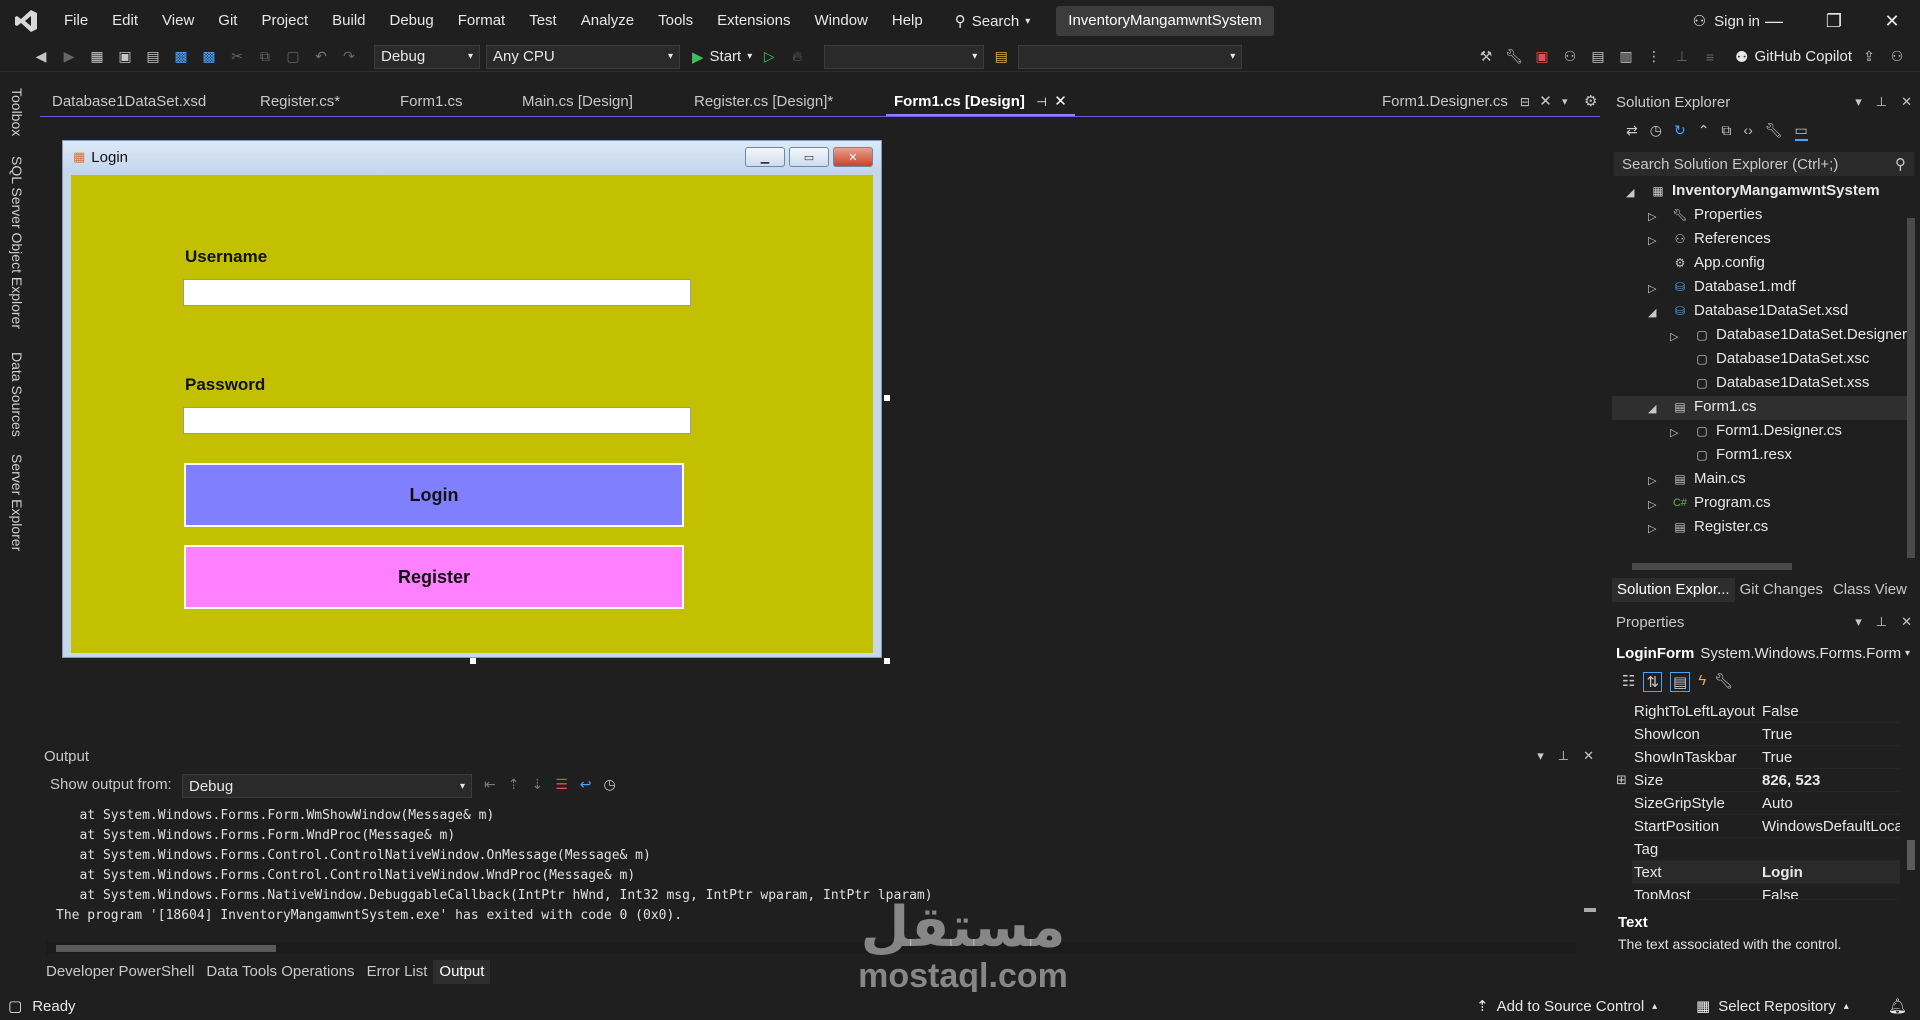 The height and width of the screenshot is (1020, 1920). What do you see at coordinates (1702, 682) in the screenshot?
I see `events-lightning-icon: ϟ` at bounding box center [1702, 682].